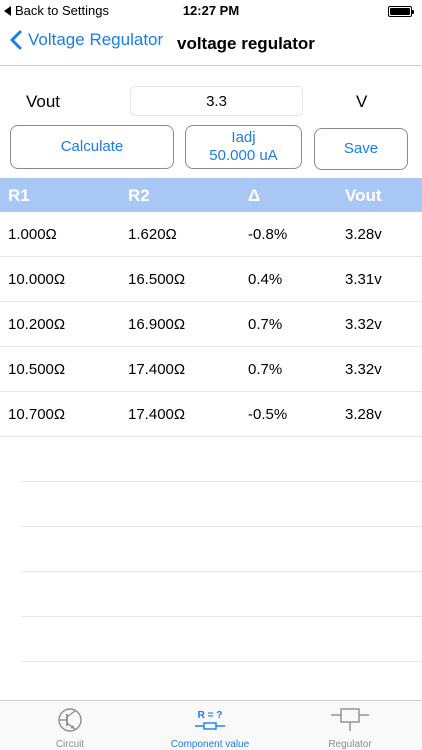 This screenshot has width=422, height=750. I want to click on cell-r2: 16.500Ω, so click(157, 279).